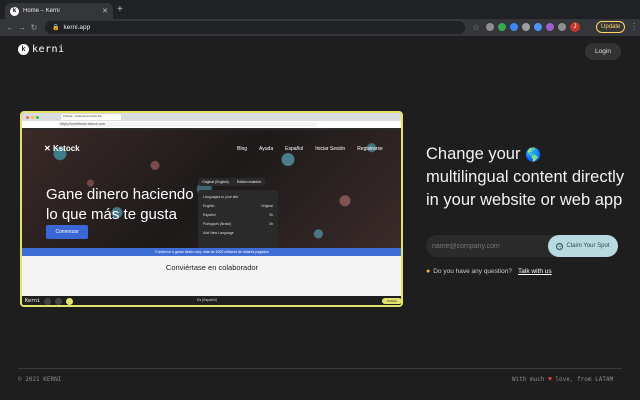 Image resolution: width=640 pixels, height=400 pixels. Describe the element at coordinates (487, 246) in the screenshot. I see `email-field` at that location.